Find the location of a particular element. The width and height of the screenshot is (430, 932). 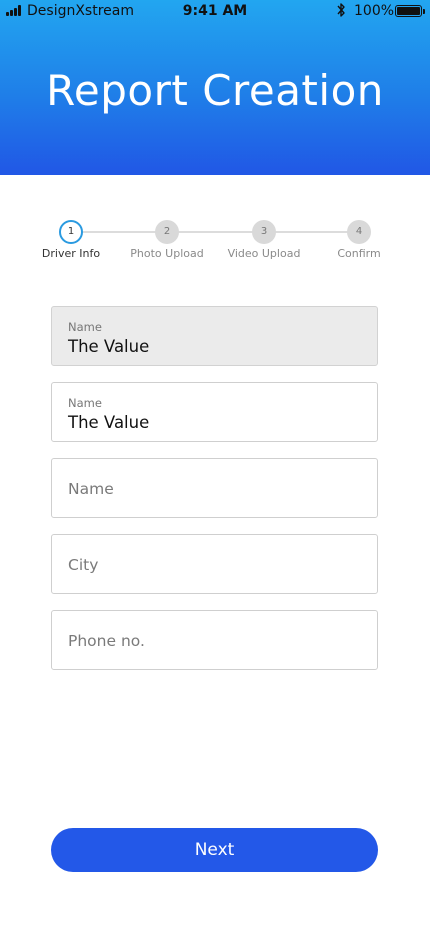

bluetooth-icon is located at coordinates (341, 10).